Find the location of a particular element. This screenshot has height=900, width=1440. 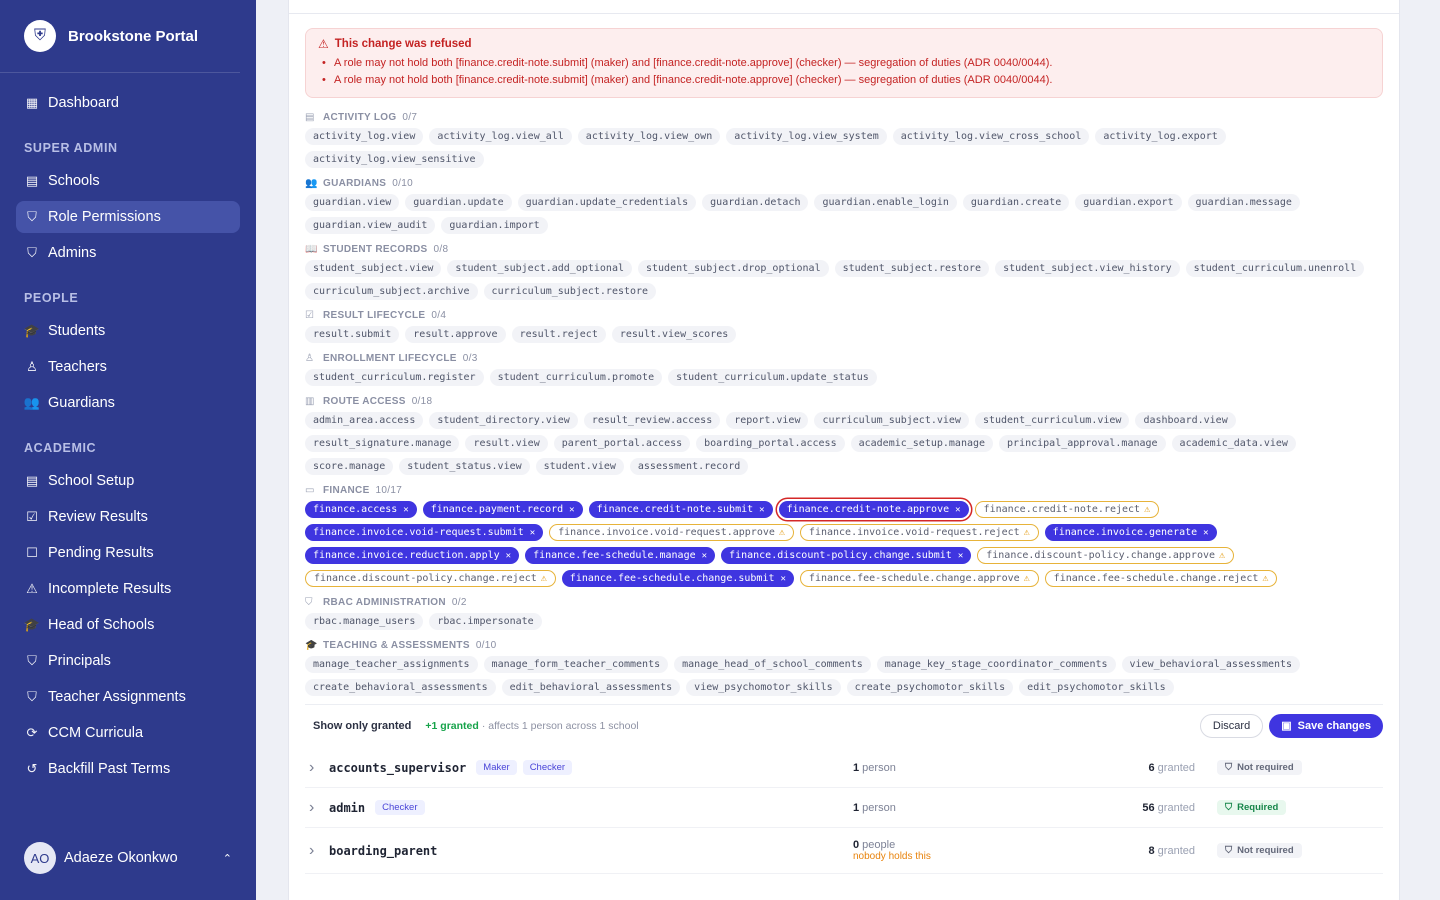

permission-chip: result.submit is located at coordinates (352, 334).